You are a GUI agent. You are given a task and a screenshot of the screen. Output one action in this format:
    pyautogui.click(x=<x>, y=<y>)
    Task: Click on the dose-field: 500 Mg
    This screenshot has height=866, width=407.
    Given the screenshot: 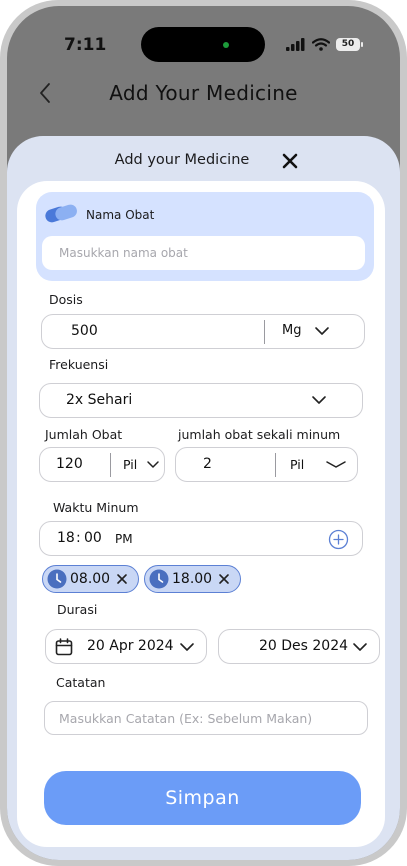 What is the action you would take?
    pyautogui.click(x=203, y=331)
    